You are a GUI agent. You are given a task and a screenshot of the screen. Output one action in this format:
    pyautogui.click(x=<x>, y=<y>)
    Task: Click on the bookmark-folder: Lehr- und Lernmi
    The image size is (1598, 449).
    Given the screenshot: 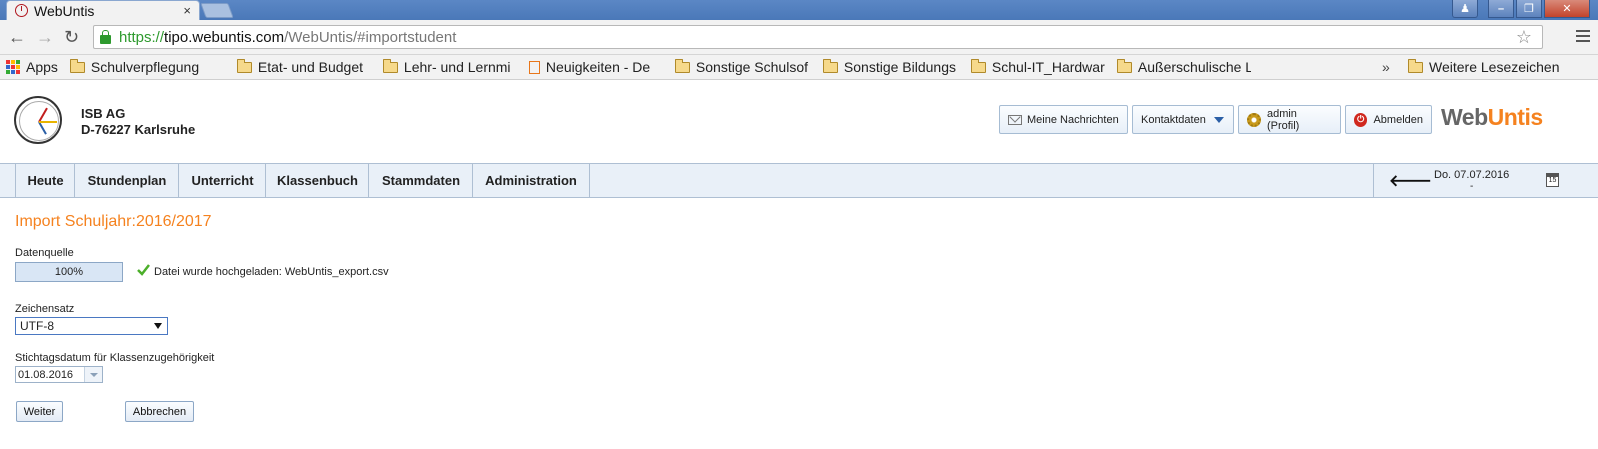 What is the action you would take?
    pyautogui.click(x=449, y=67)
    